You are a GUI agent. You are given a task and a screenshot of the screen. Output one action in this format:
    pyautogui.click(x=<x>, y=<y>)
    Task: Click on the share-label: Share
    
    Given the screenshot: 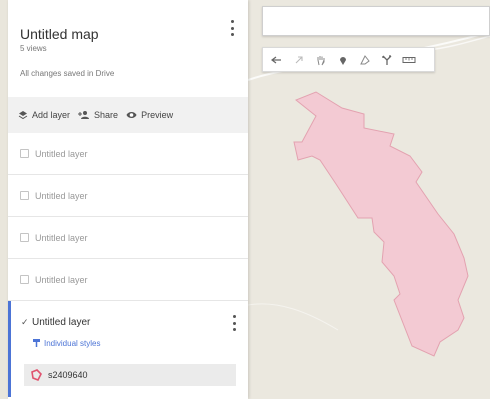 What is the action you would take?
    pyautogui.click(x=106, y=115)
    